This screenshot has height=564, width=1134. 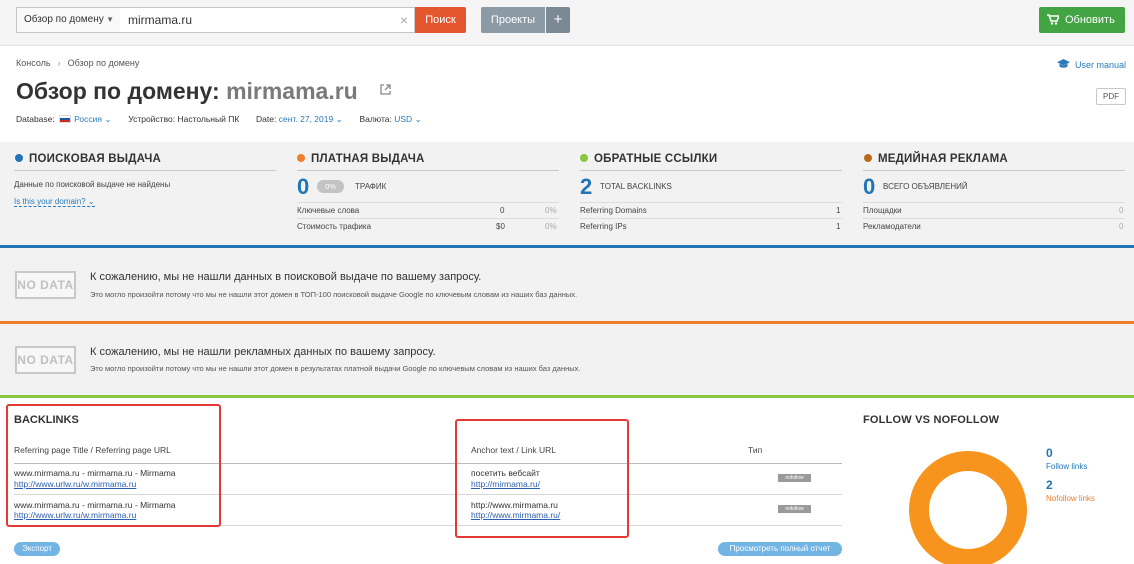 I want to click on update-button-label: Обновить, so click(x=1090, y=20).